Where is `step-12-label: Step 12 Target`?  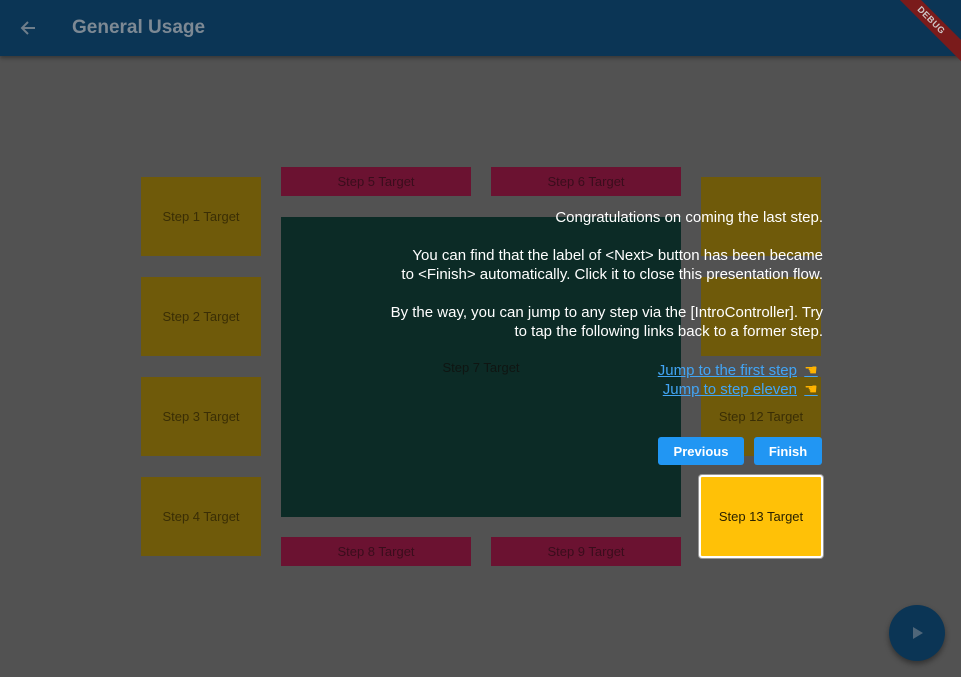 step-12-label: Step 12 Target is located at coordinates (761, 416).